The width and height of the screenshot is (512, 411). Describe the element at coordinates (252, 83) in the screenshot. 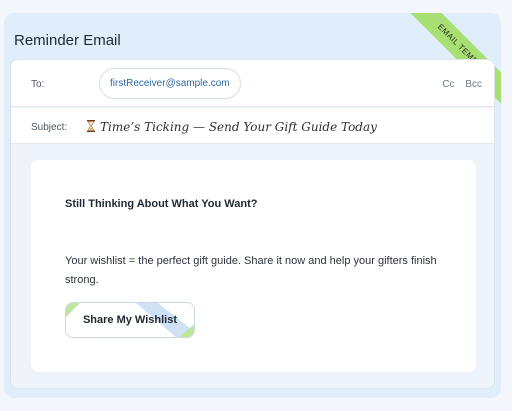

I see `to-row: To: firstReceiver@sample.com Cc Bcc` at that location.